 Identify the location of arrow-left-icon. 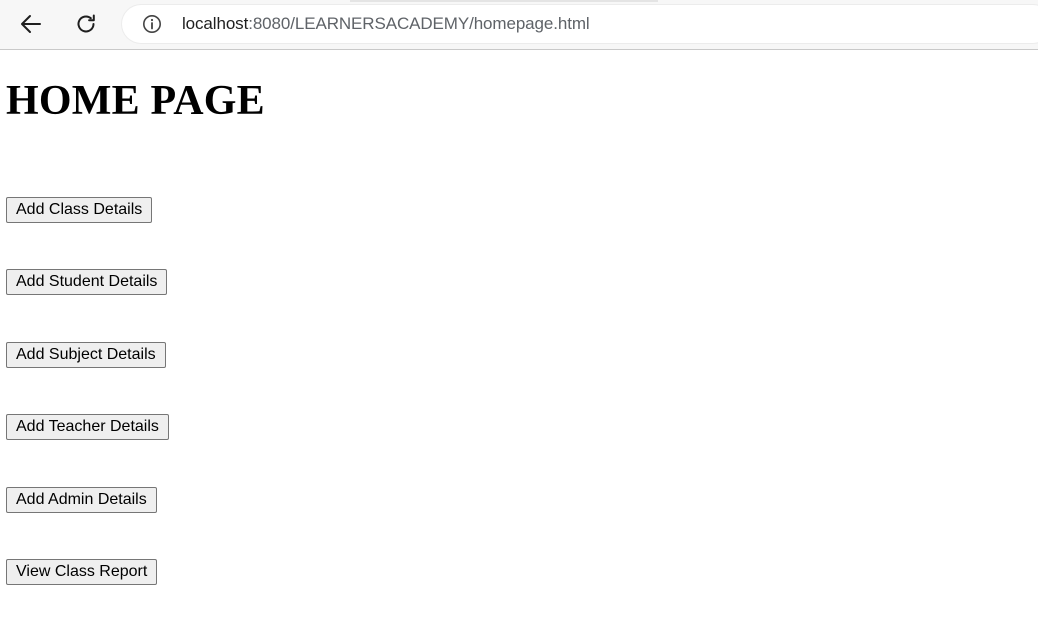
(31, 24).